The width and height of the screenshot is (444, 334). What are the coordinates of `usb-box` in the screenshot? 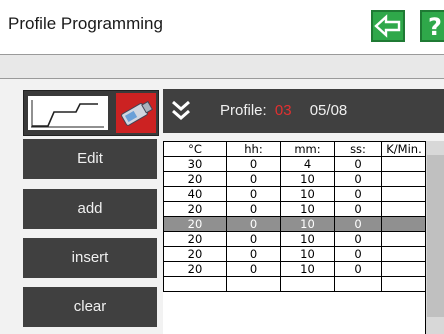 It's located at (136, 113).